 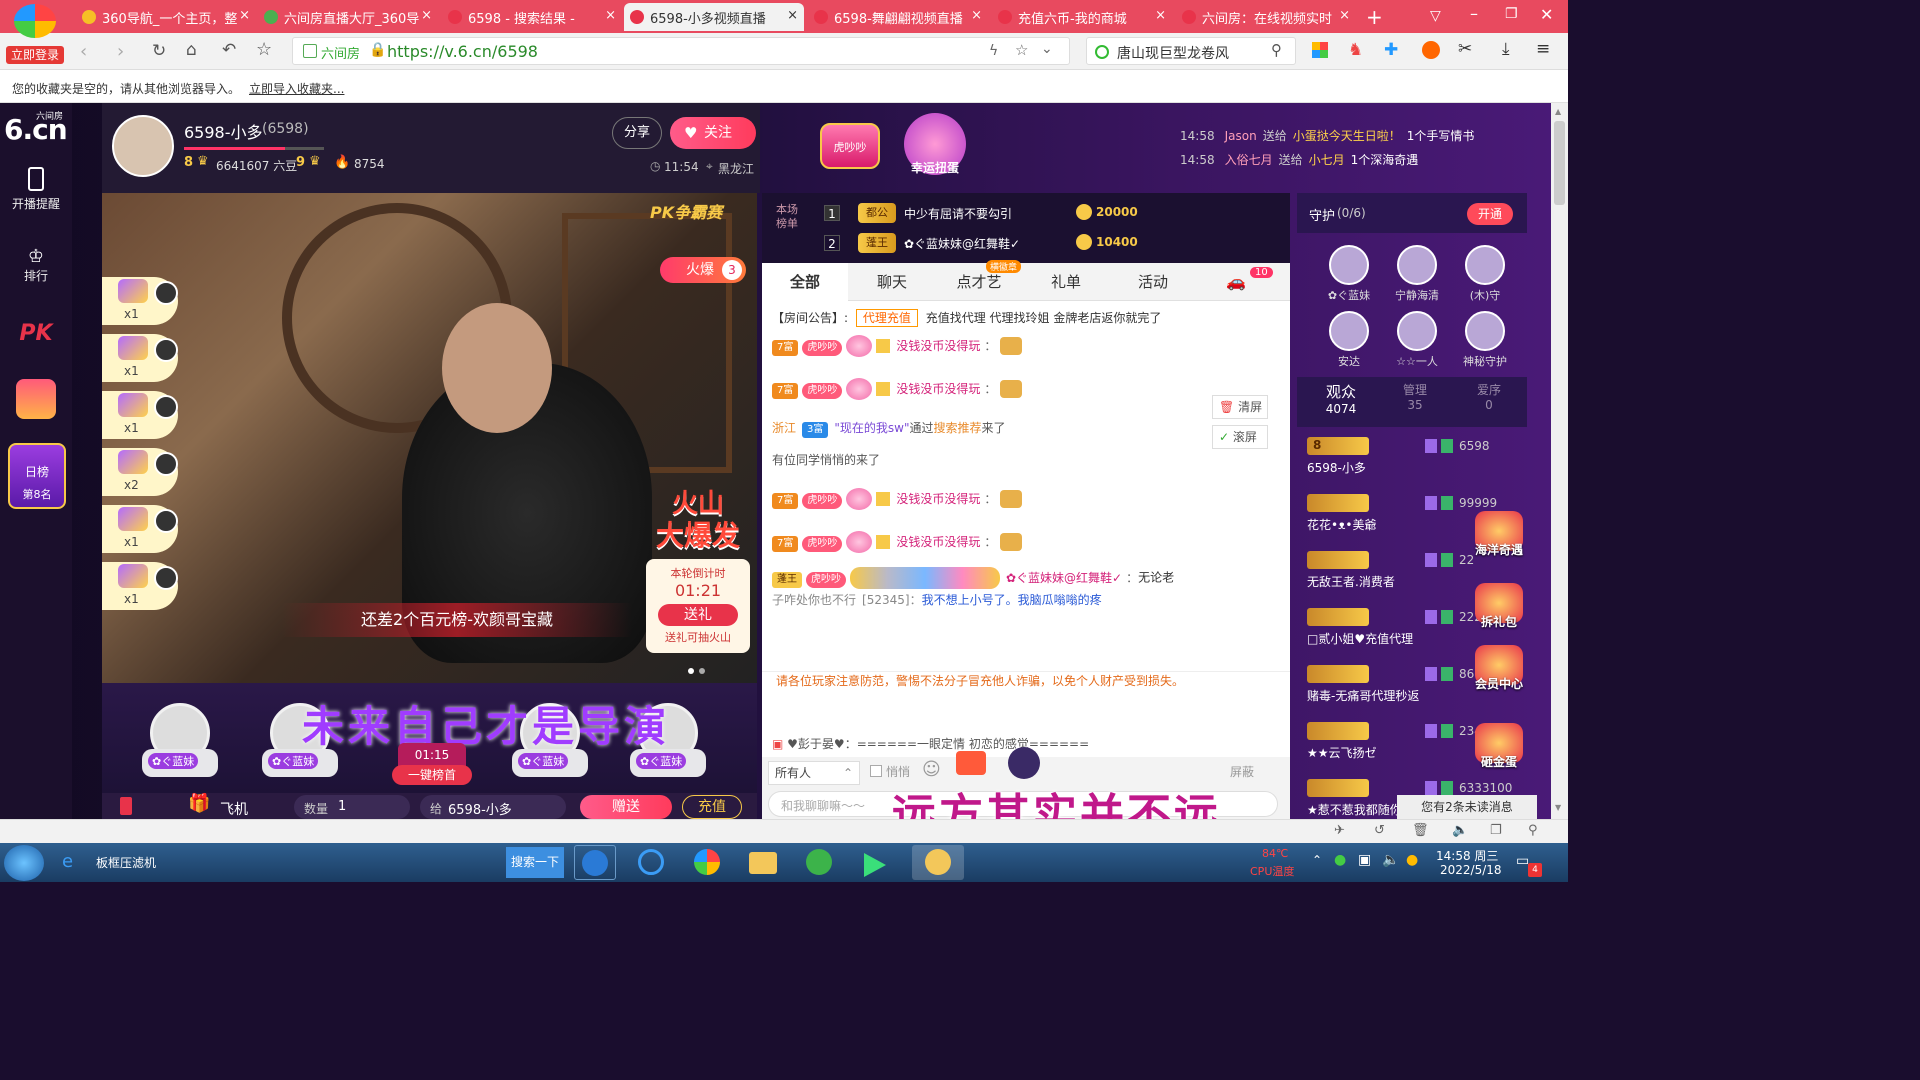 What do you see at coordinates (763, 862) in the screenshot?
I see `taskbar-folder` at bounding box center [763, 862].